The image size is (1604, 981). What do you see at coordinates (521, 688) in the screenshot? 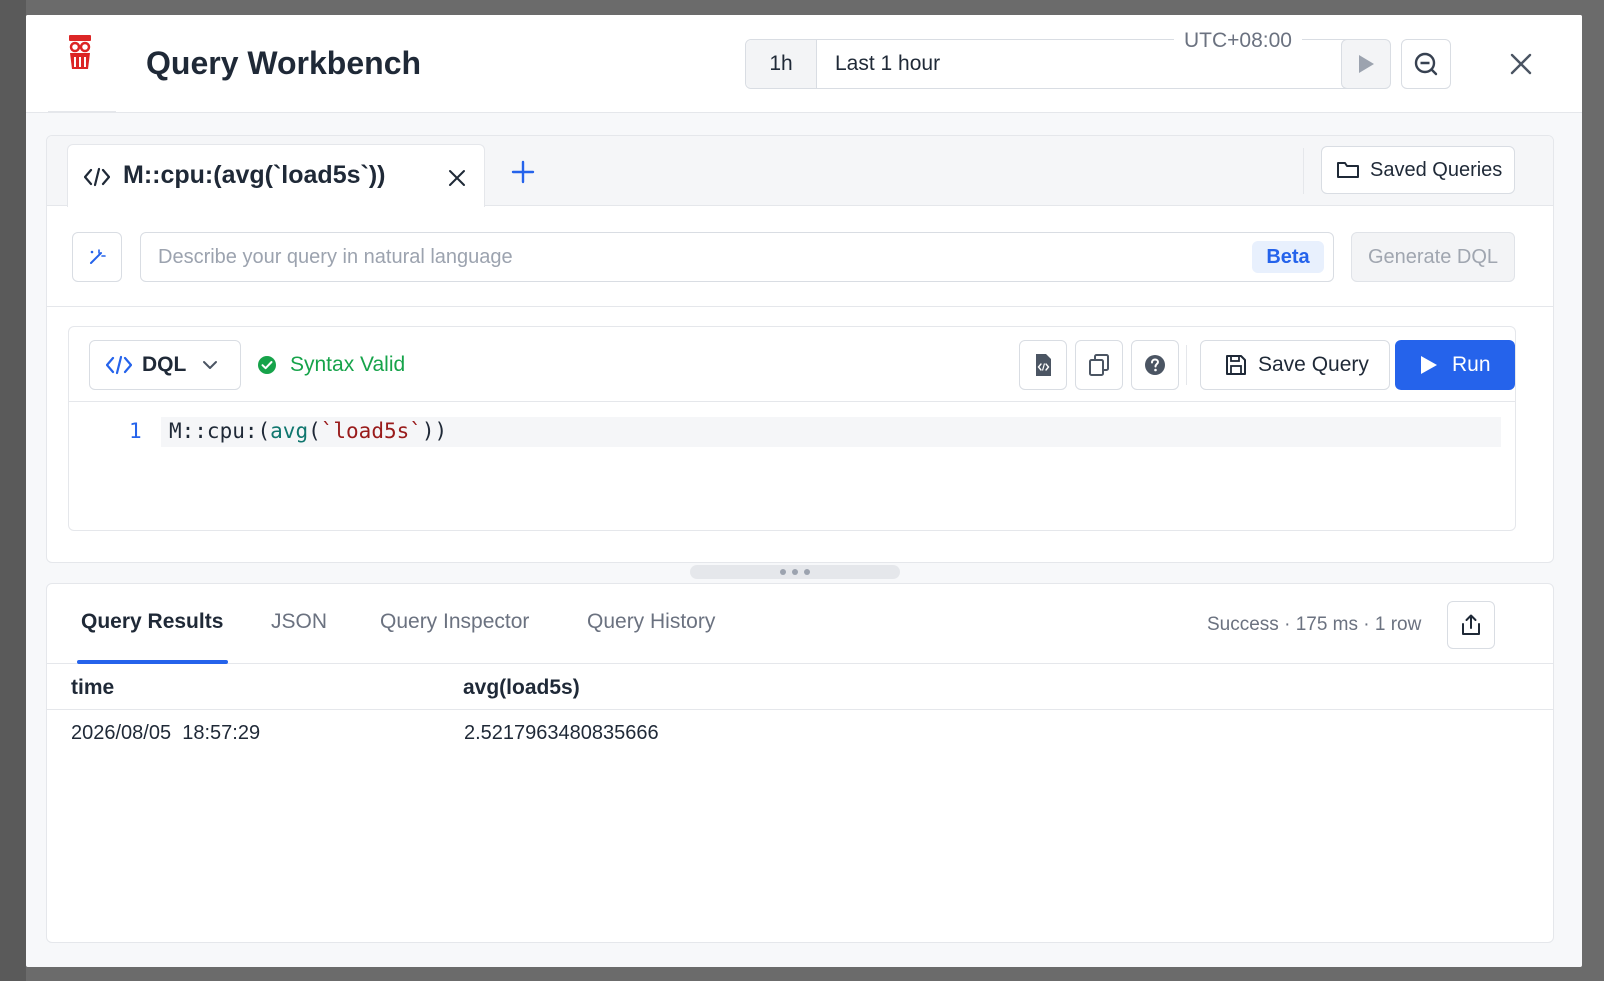
I see `column-header-value: avg(load5s)` at bounding box center [521, 688].